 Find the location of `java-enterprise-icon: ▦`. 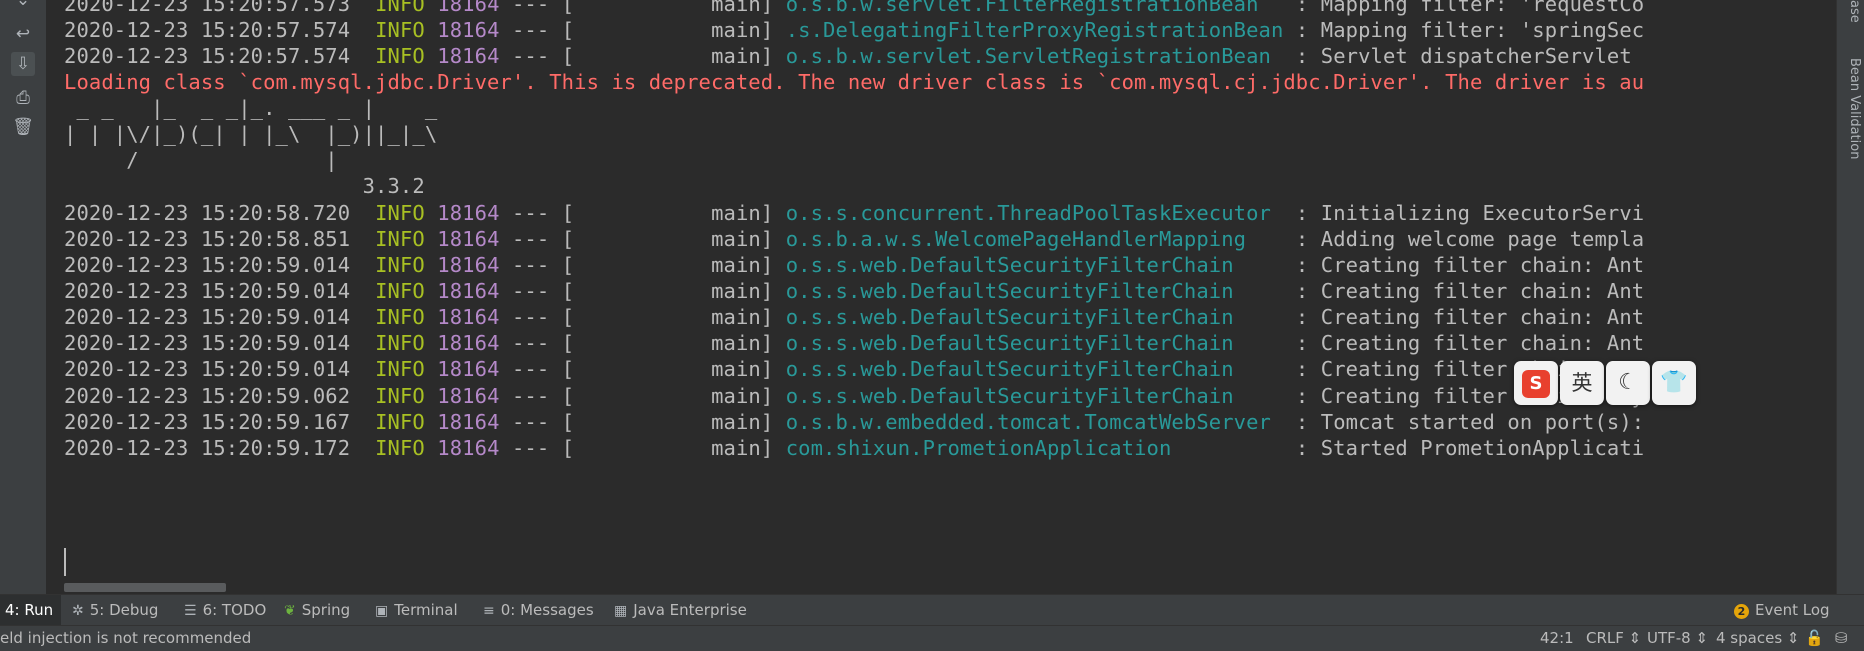

java-enterprise-icon: ▦ is located at coordinates (621, 611).